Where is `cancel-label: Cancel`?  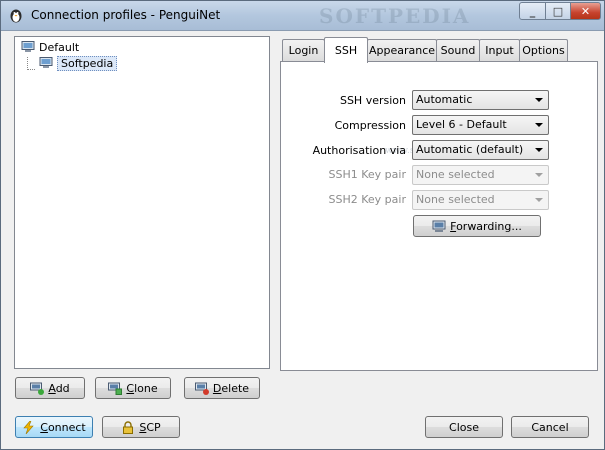 cancel-label: Cancel is located at coordinates (550, 427).